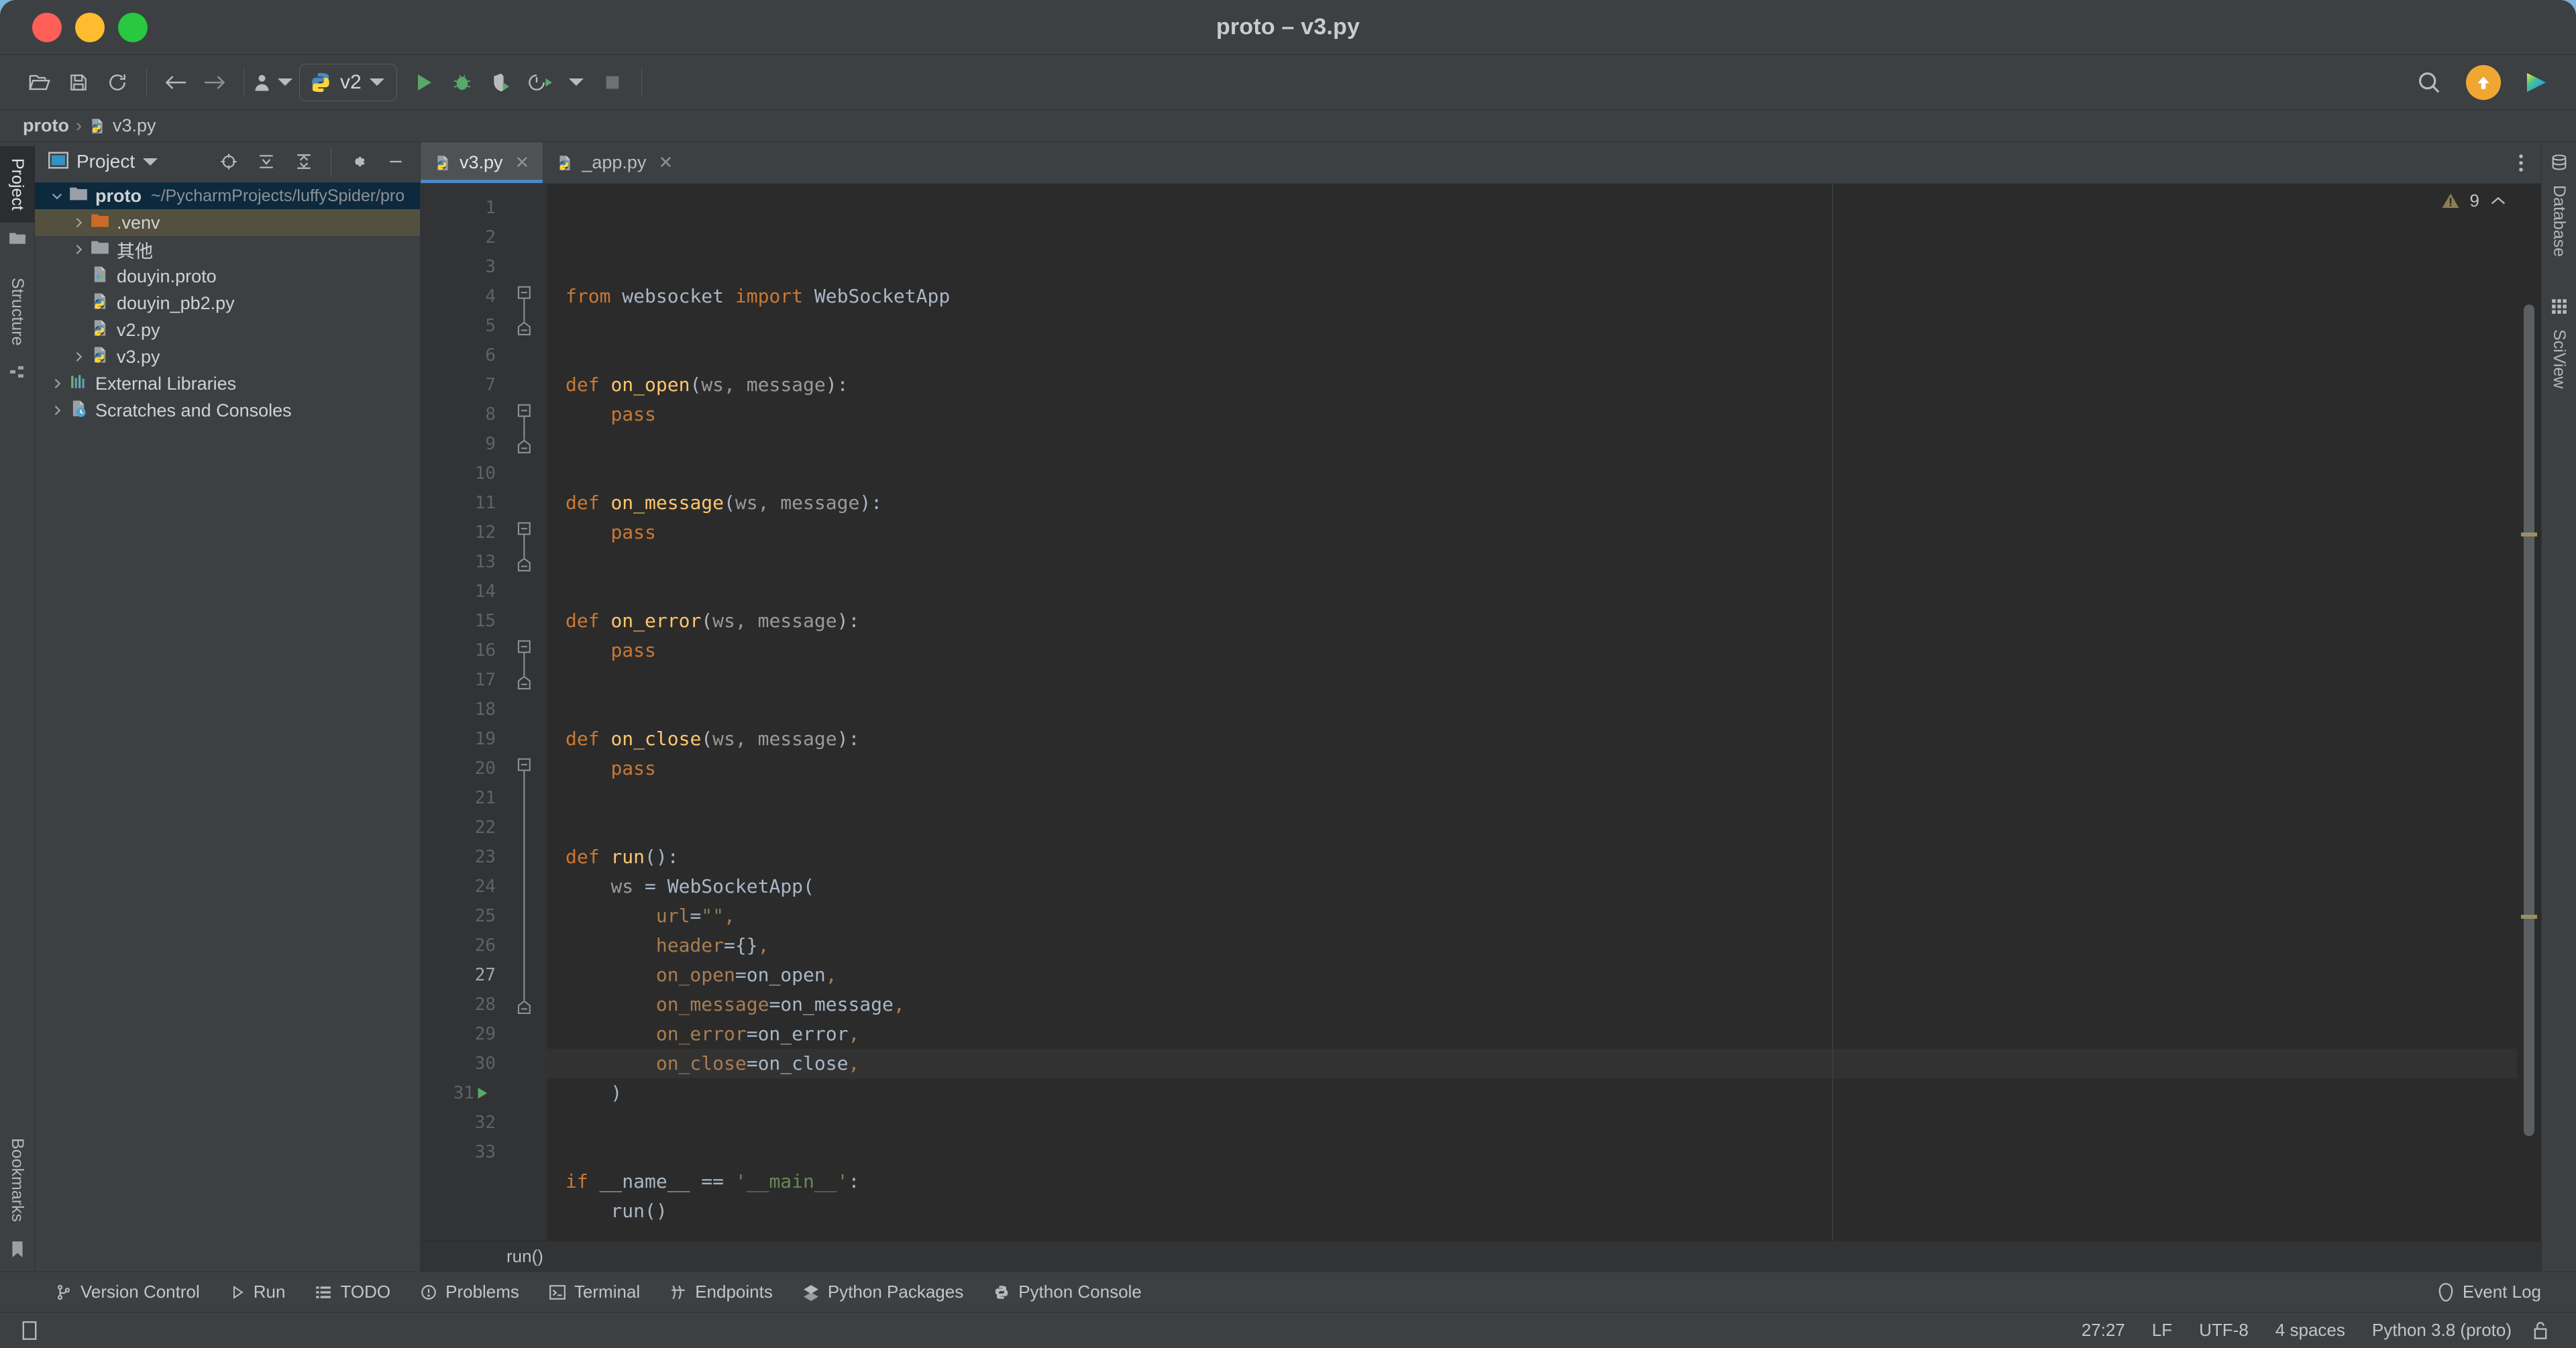 The height and width of the screenshot is (1348, 2576). I want to click on profile-icon, so click(273, 82).